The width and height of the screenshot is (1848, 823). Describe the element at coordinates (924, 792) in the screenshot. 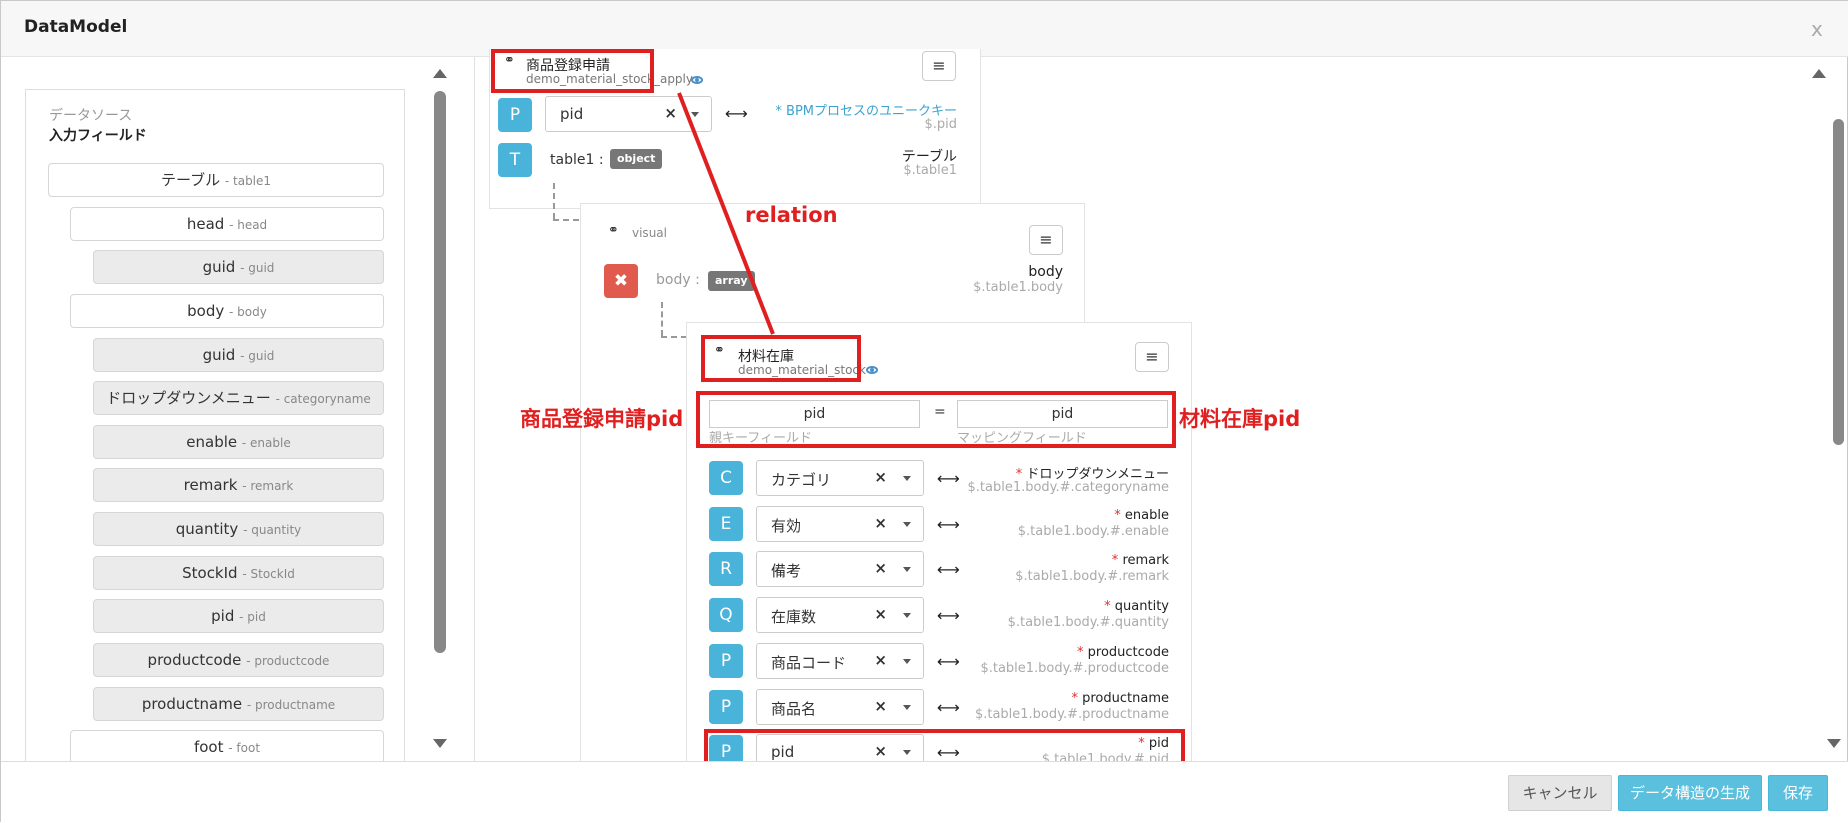

I see `dialog-footer: キャンセル データ構造の生成 保存` at that location.